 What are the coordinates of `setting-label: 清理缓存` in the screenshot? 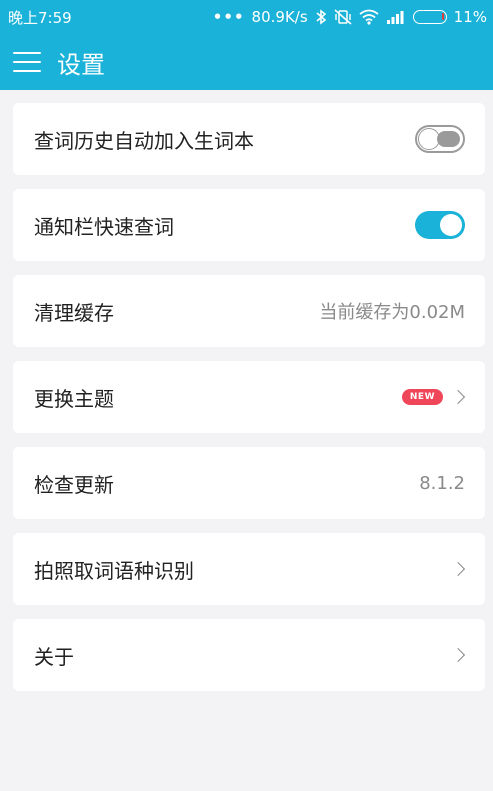 It's located at (74, 312).